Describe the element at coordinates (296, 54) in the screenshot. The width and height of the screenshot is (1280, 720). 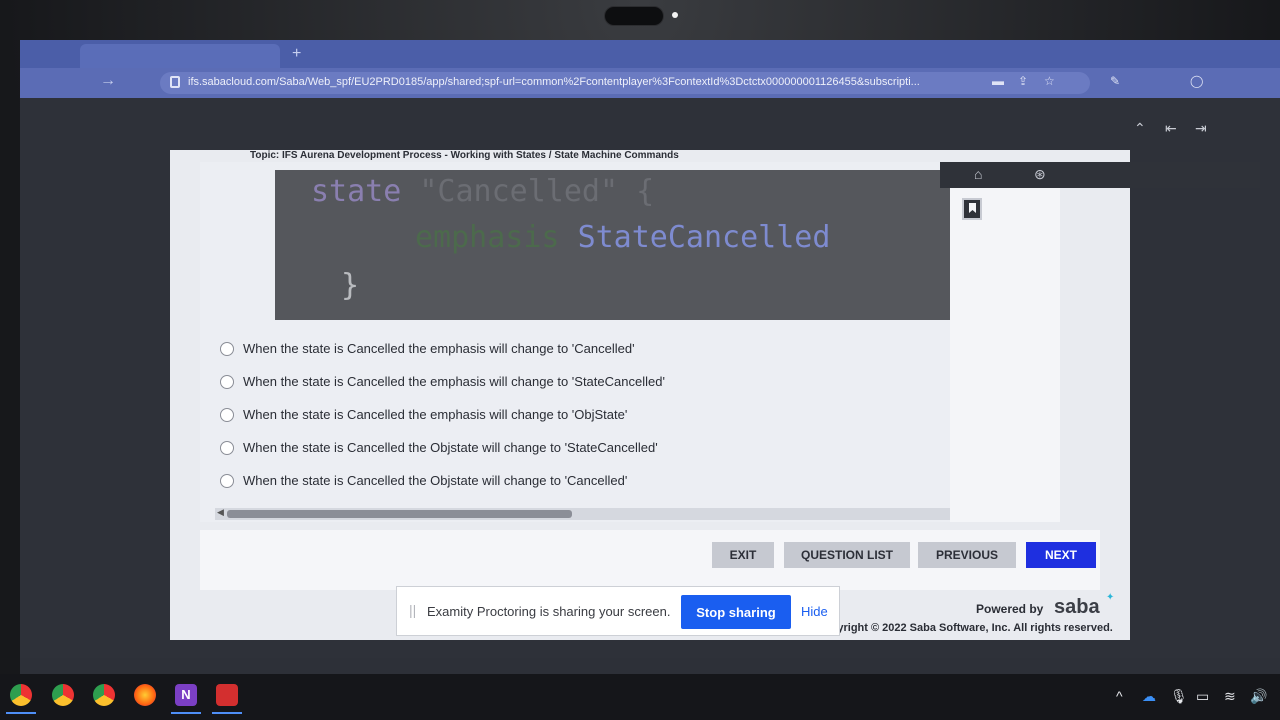
I see `new-tab-icon: +` at that location.